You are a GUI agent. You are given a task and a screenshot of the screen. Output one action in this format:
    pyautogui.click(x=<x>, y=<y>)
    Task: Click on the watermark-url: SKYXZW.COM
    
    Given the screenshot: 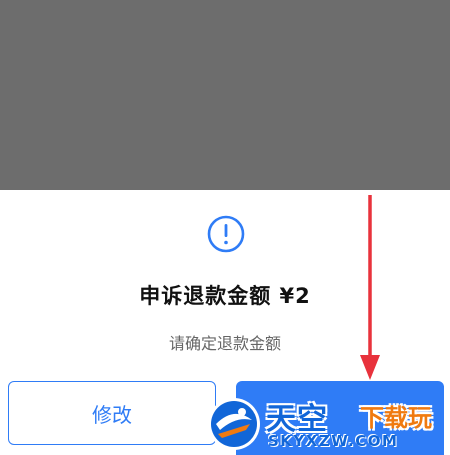 What is the action you would take?
    pyautogui.click(x=333, y=441)
    